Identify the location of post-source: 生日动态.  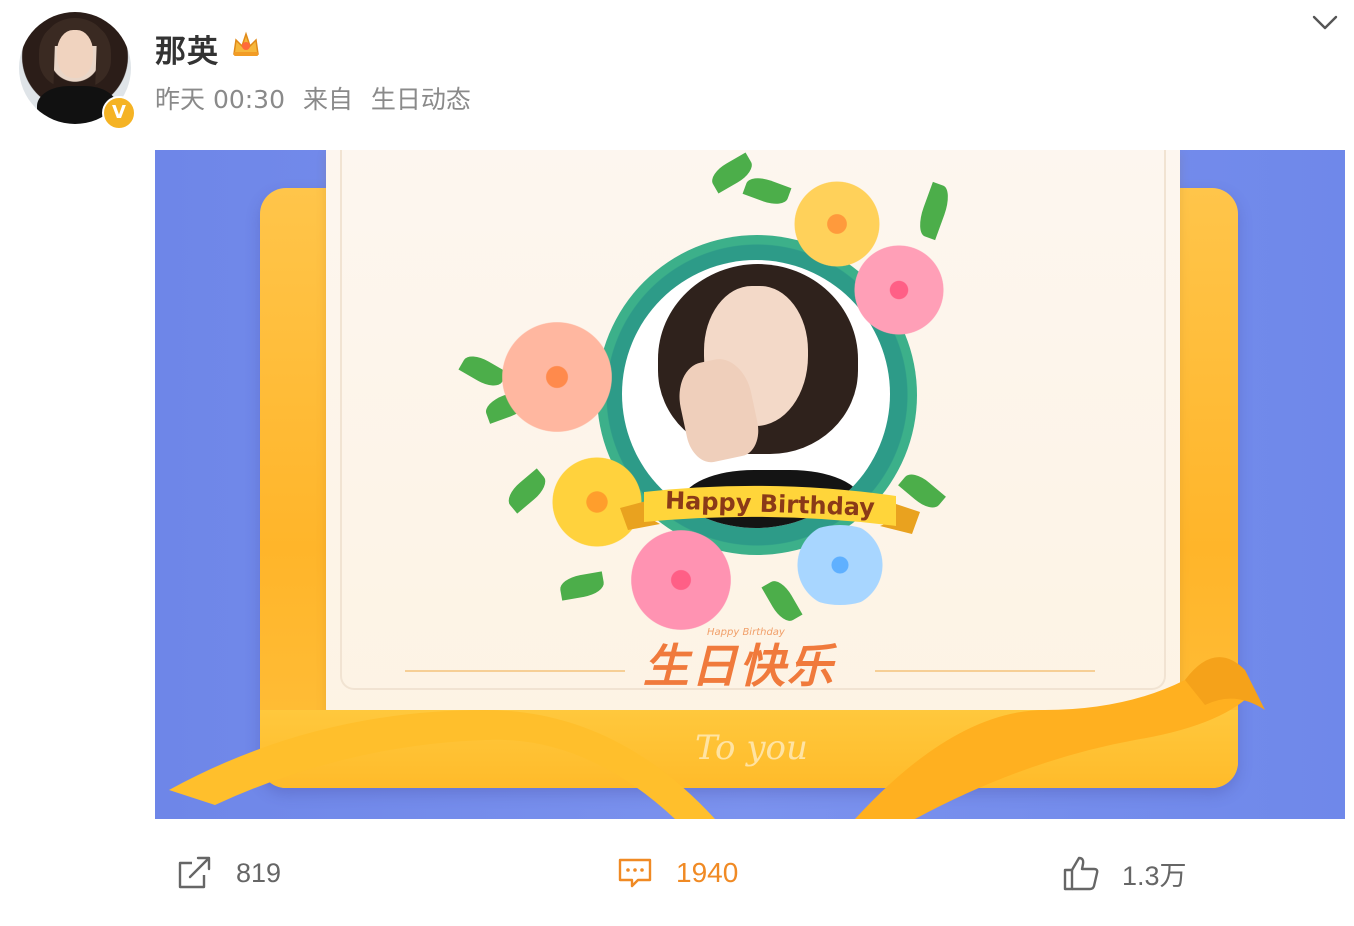
(421, 99).